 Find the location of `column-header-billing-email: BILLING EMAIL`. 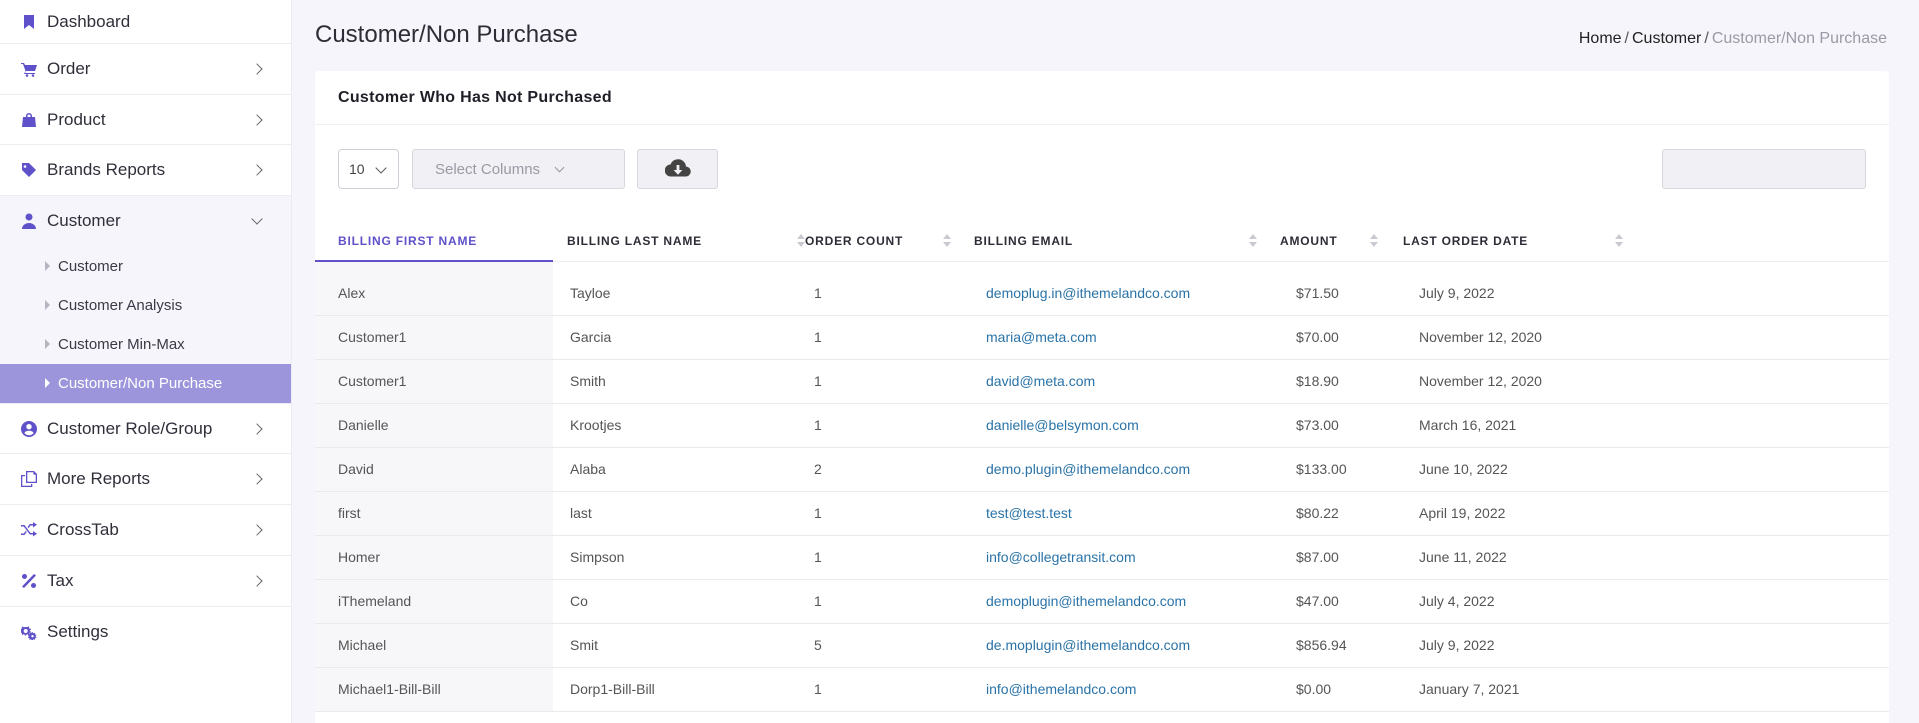

column-header-billing-email: BILLING EMAIL is located at coordinates (1114, 241).